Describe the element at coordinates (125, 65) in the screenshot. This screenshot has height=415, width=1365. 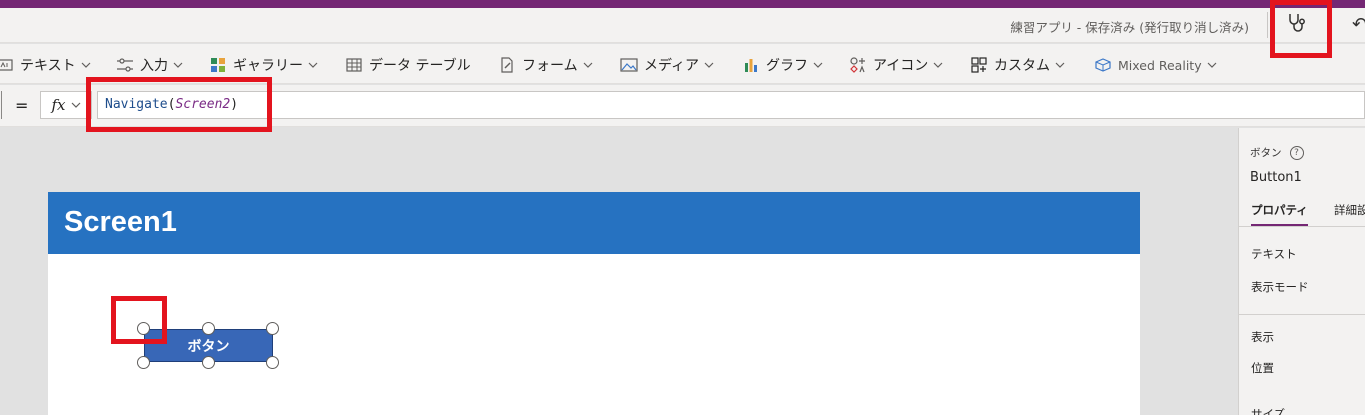
I see `input-icon` at that location.